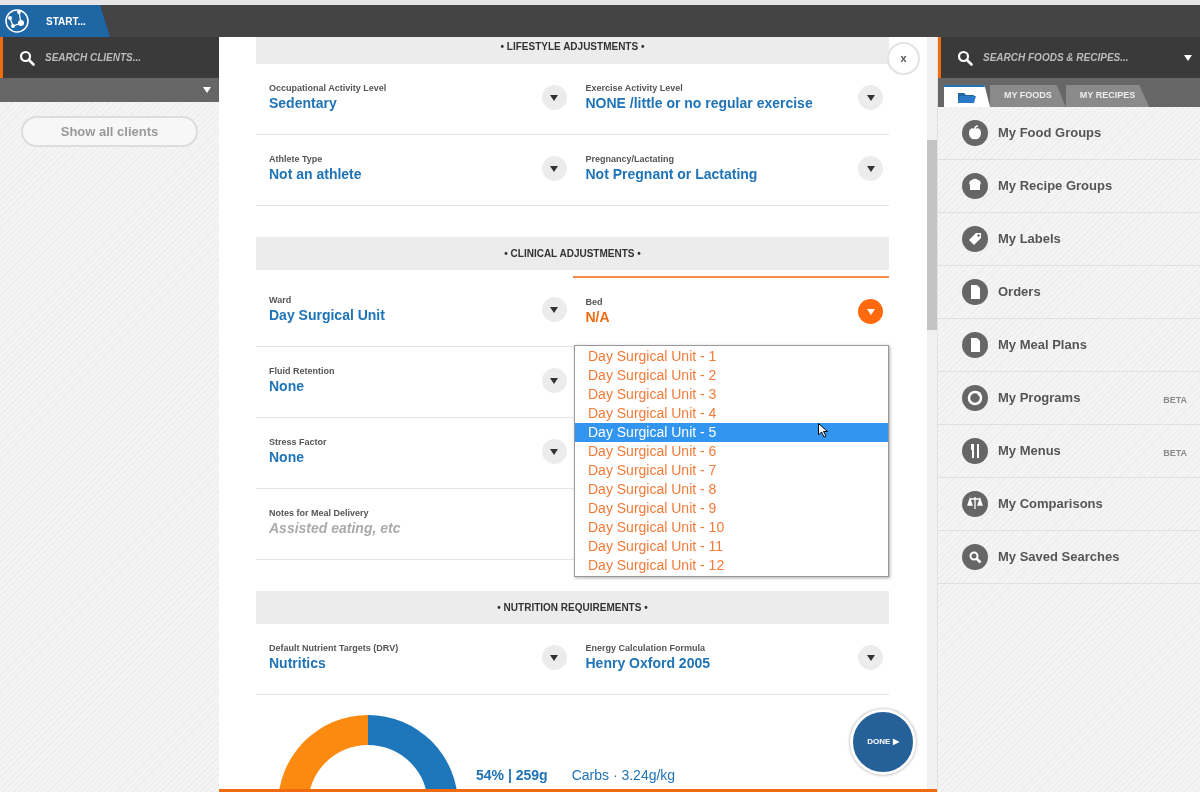 This screenshot has width=1200, height=792. I want to click on dropdown-option: Day Surgical Unit - 1, so click(731, 356).